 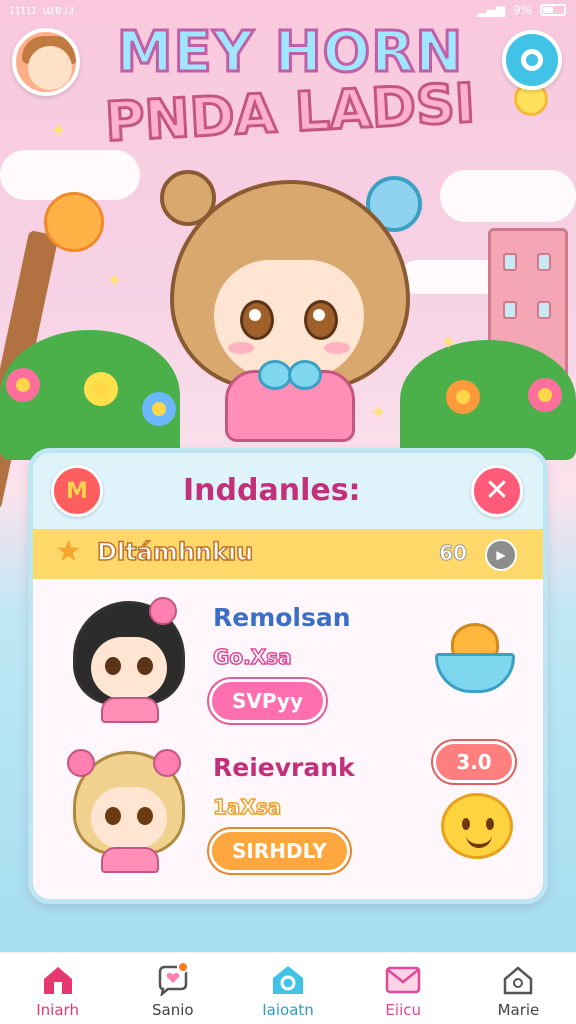 I want to click on currency-value: 60, so click(x=453, y=553).